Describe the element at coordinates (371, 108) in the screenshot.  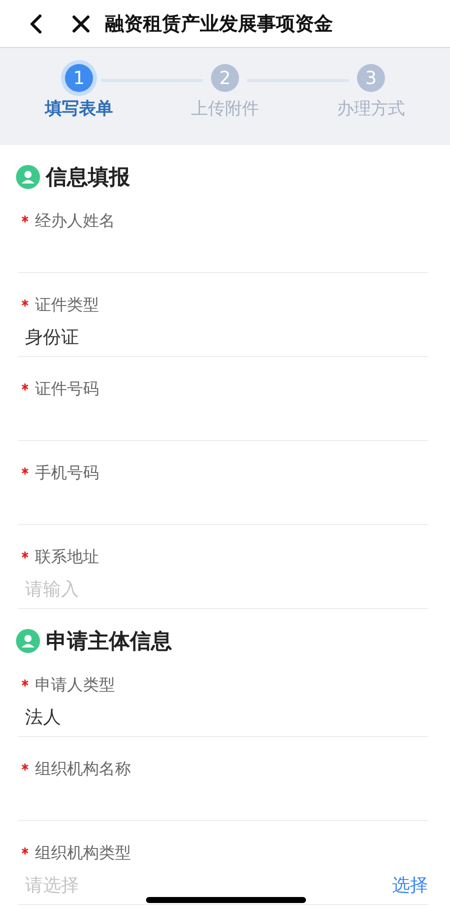
I see `step-label: 办理方式` at that location.